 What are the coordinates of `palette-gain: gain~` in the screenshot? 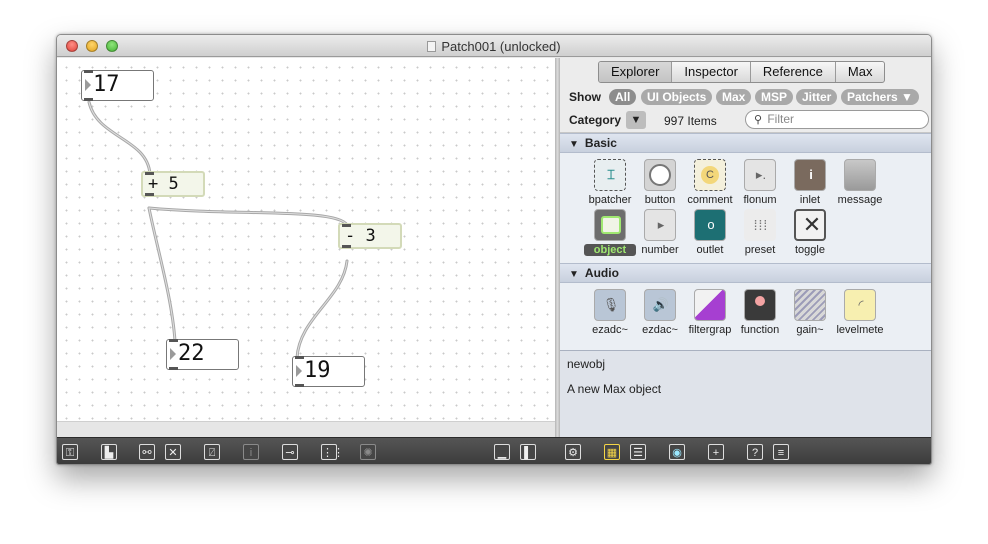 It's located at (810, 312).